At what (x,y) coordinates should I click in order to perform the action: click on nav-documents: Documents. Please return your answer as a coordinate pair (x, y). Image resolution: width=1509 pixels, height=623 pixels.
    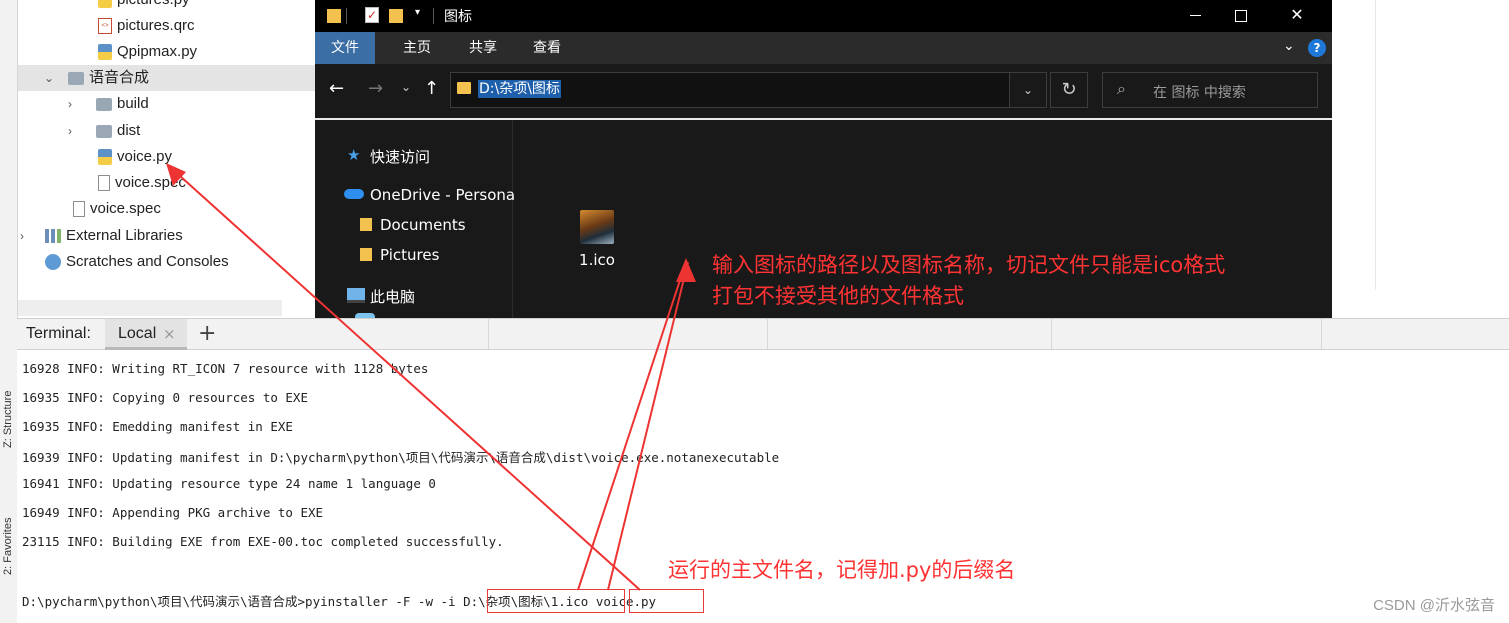
    Looking at the image, I should click on (423, 225).